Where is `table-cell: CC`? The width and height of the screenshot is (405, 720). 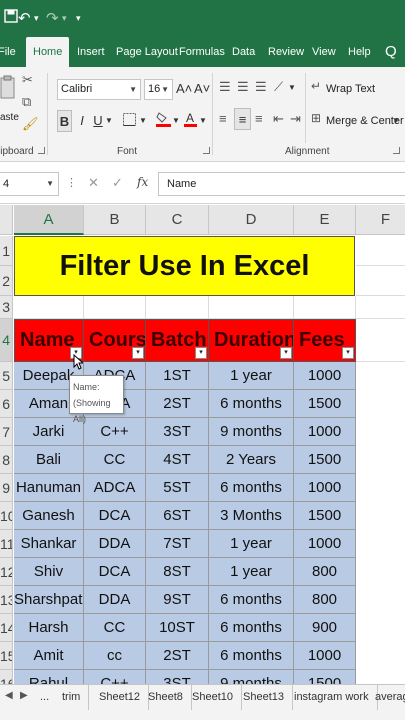 table-cell: CC is located at coordinates (115, 628).